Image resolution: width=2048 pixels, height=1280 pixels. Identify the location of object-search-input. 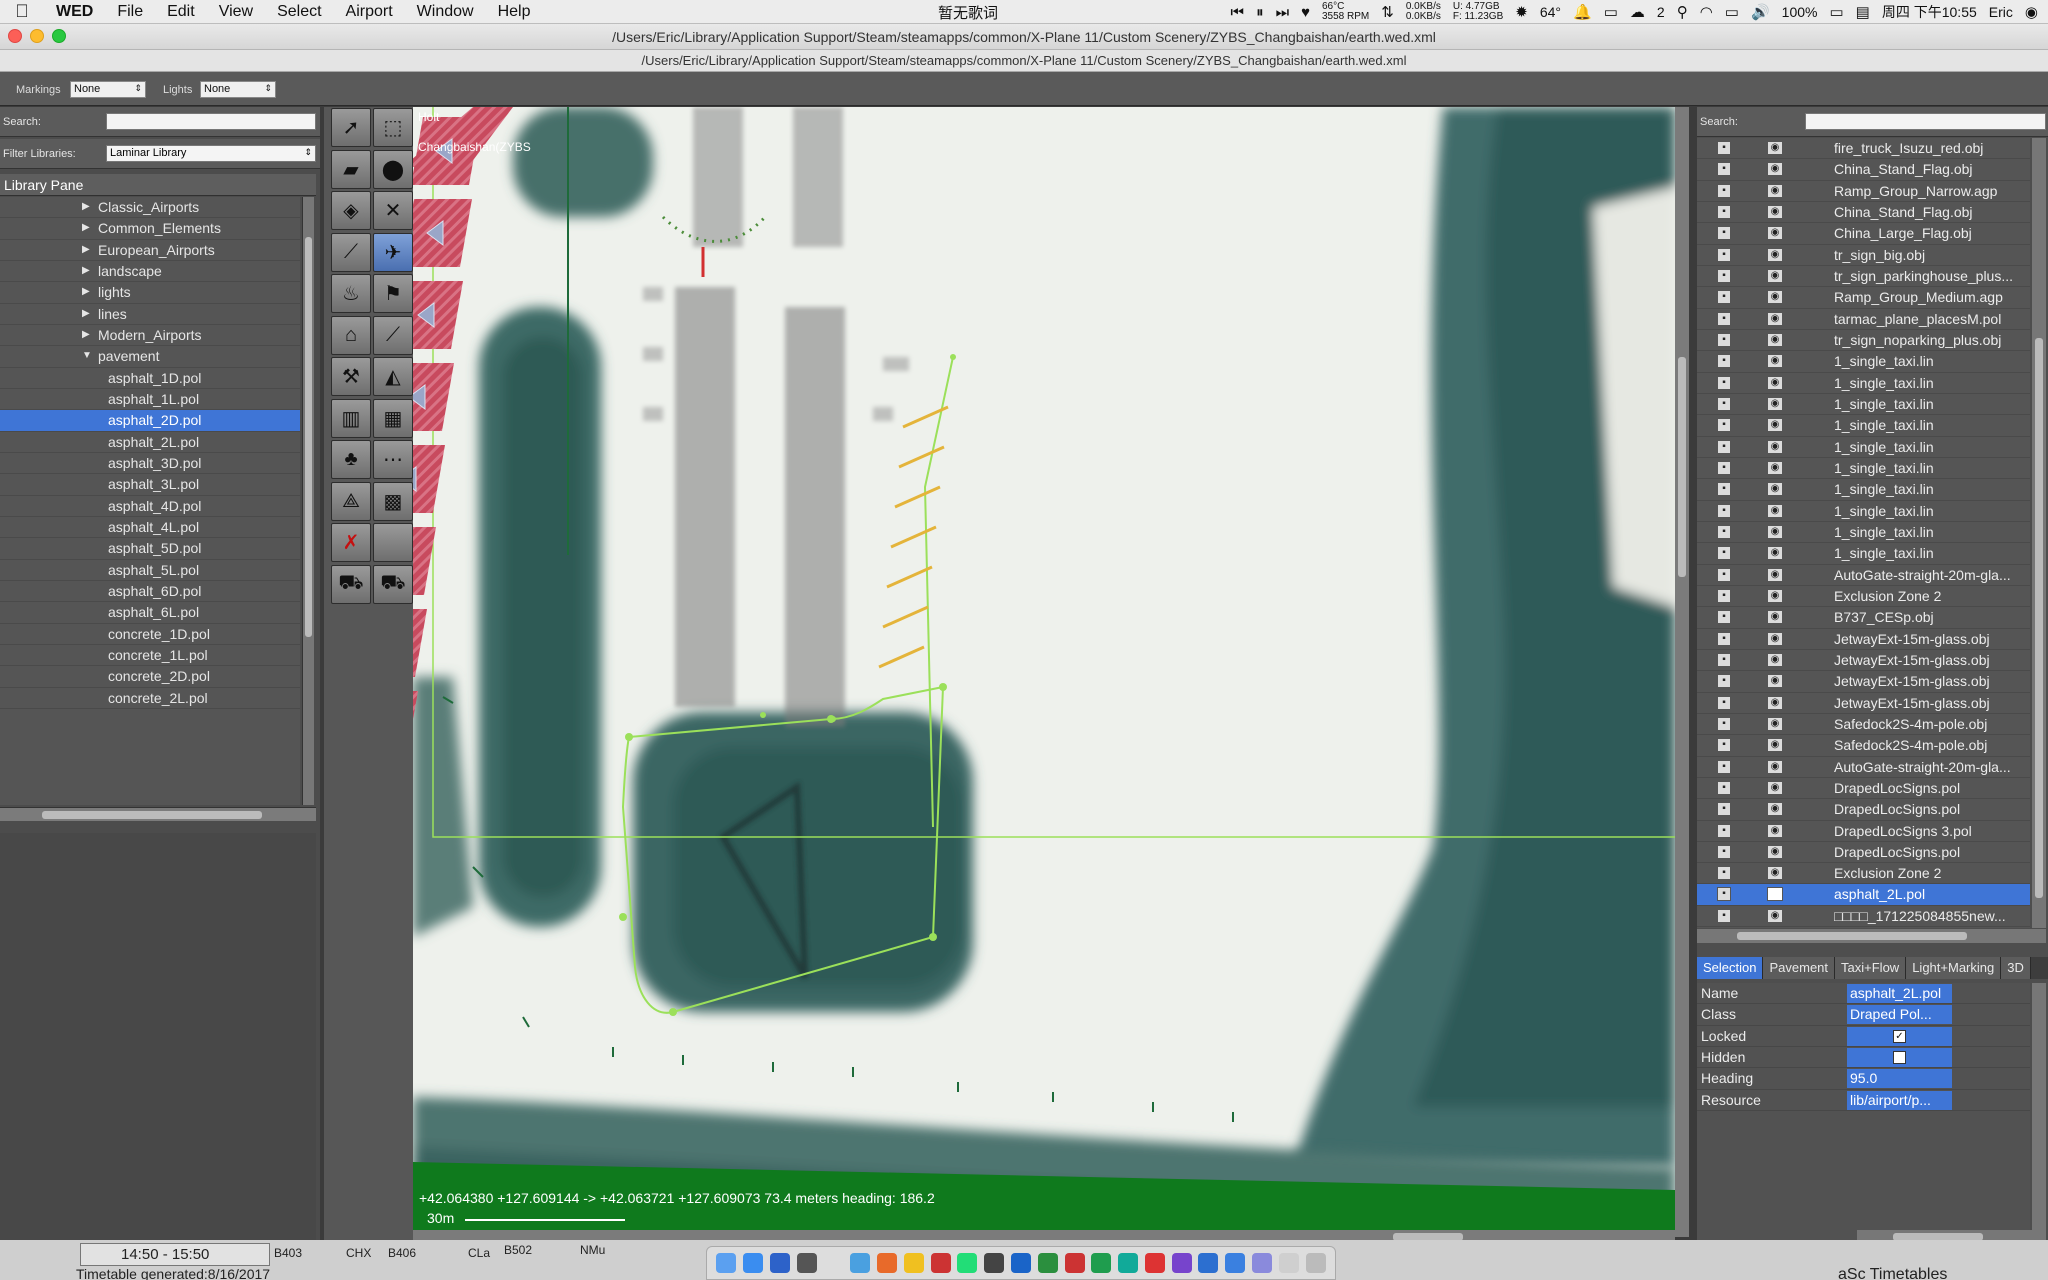
(1925, 121).